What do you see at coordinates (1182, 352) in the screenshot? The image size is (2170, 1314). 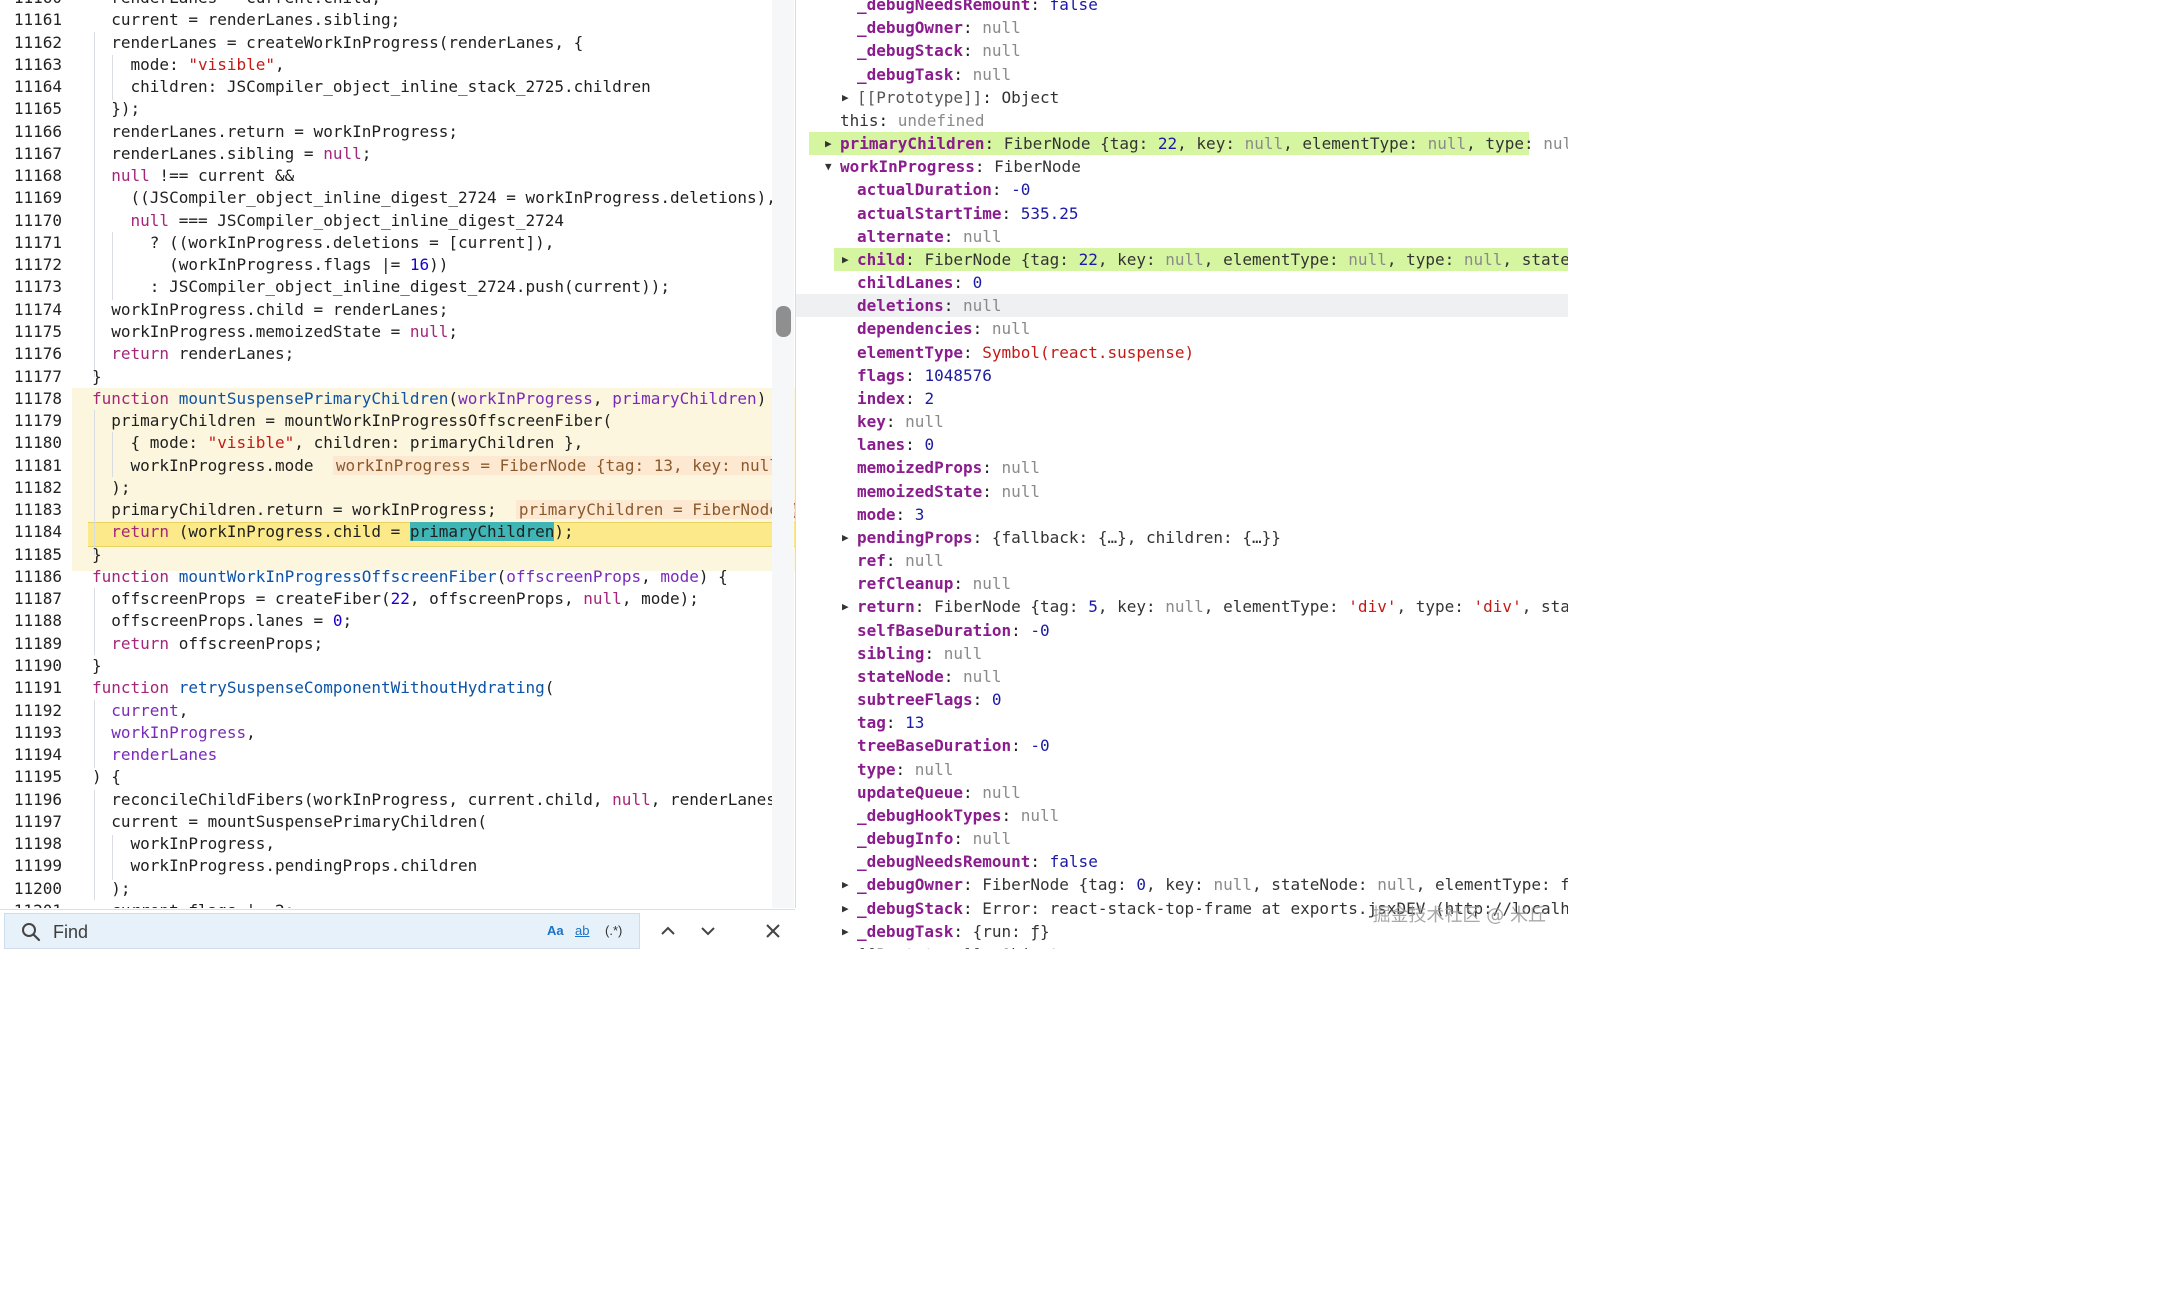 I see `scope-property-row: elementType: Symbol(react.suspense)` at bounding box center [1182, 352].